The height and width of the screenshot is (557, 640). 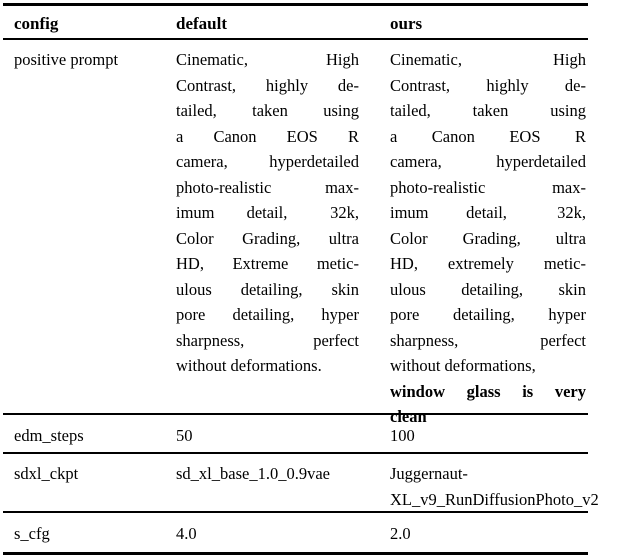 What do you see at coordinates (402, 435) in the screenshot?
I see `cell-ours-edm-steps: 100` at bounding box center [402, 435].